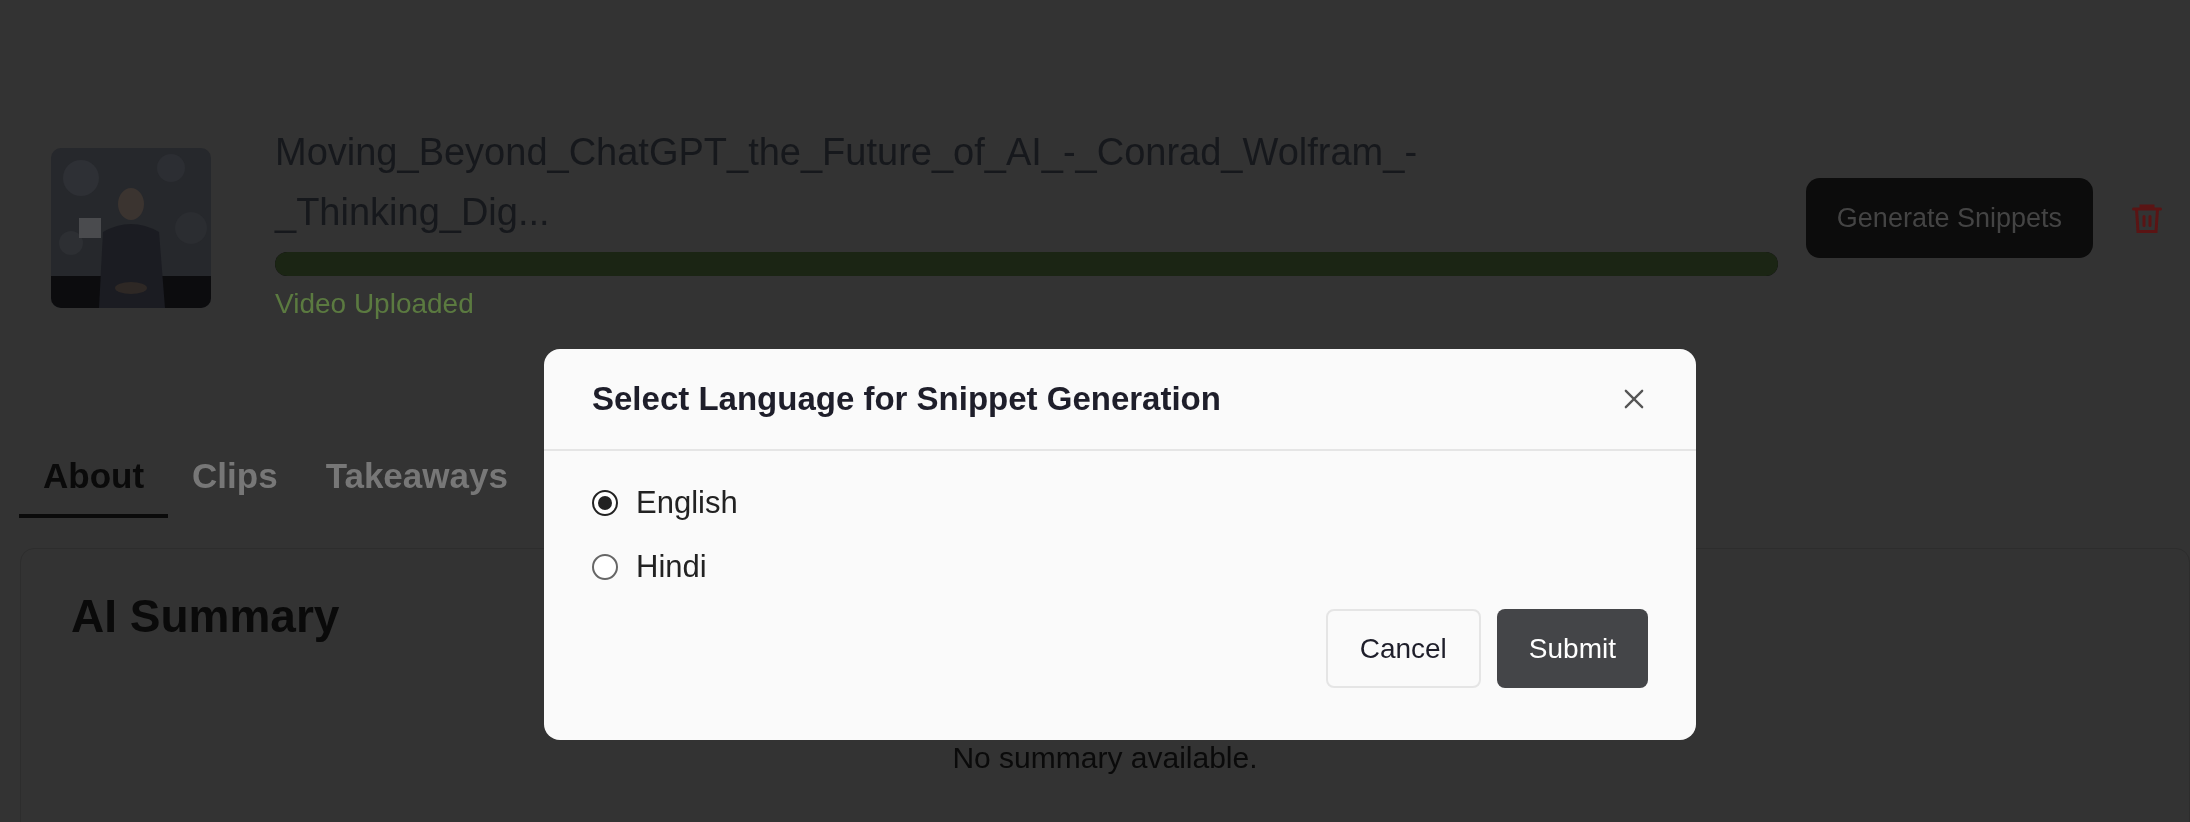  I want to click on tab: Clips, so click(235, 480).